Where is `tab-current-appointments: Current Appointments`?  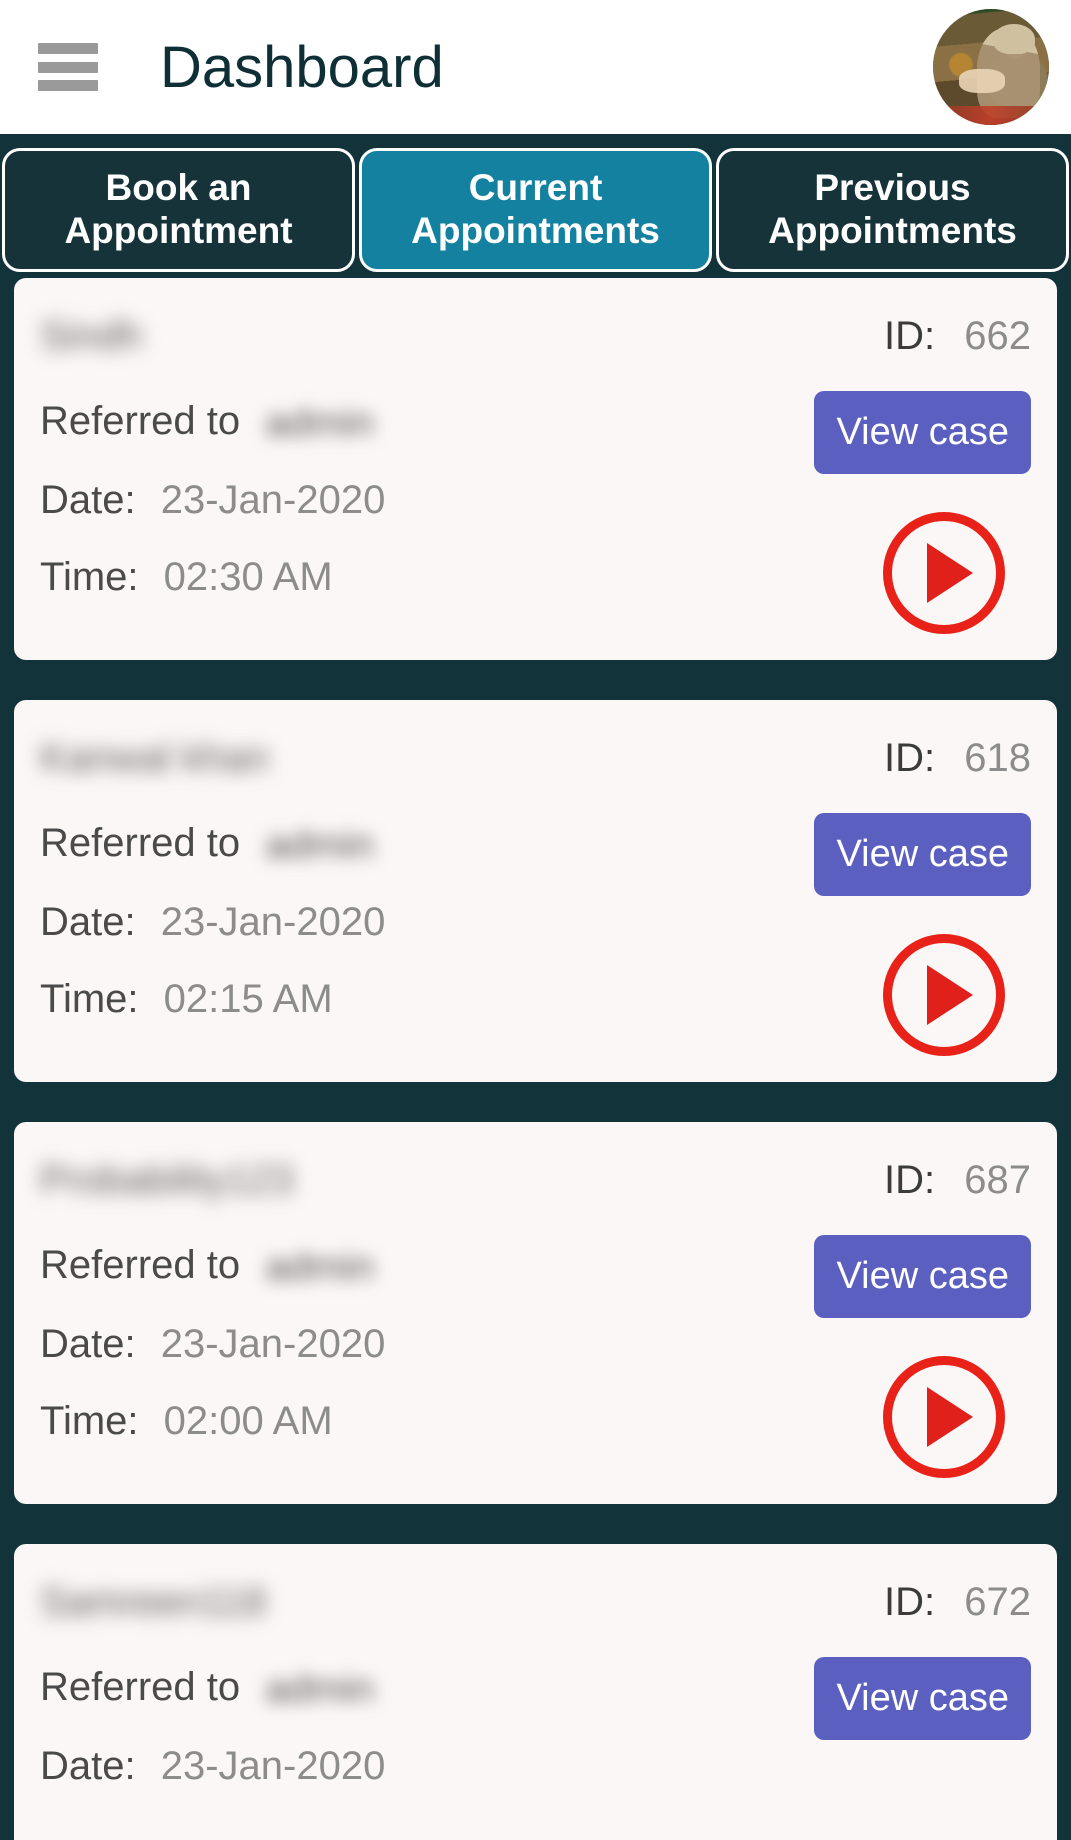 tab-current-appointments: Current Appointments is located at coordinates (535, 210).